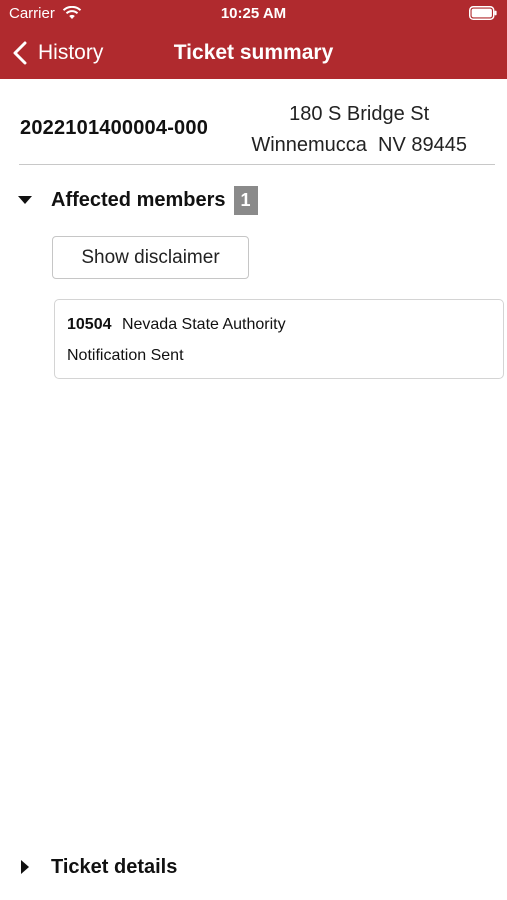 The width and height of the screenshot is (507, 900). Describe the element at coordinates (359, 145) in the screenshot. I see `address-line-2: Winnemucca NV 89445` at that location.